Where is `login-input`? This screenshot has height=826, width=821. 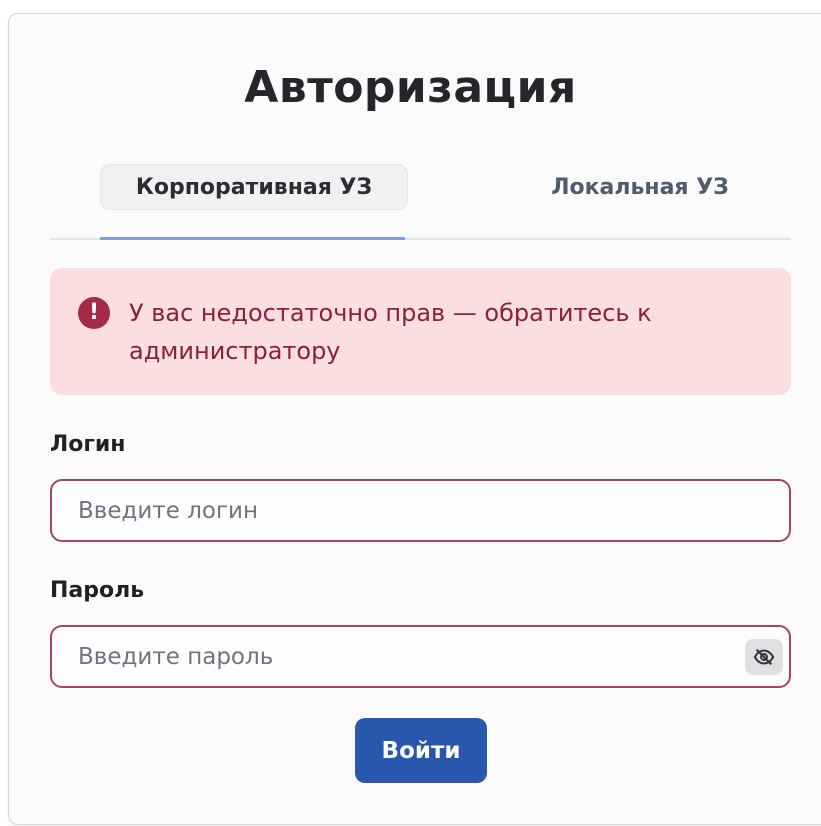 login-input is located at coordinates (398, 510).